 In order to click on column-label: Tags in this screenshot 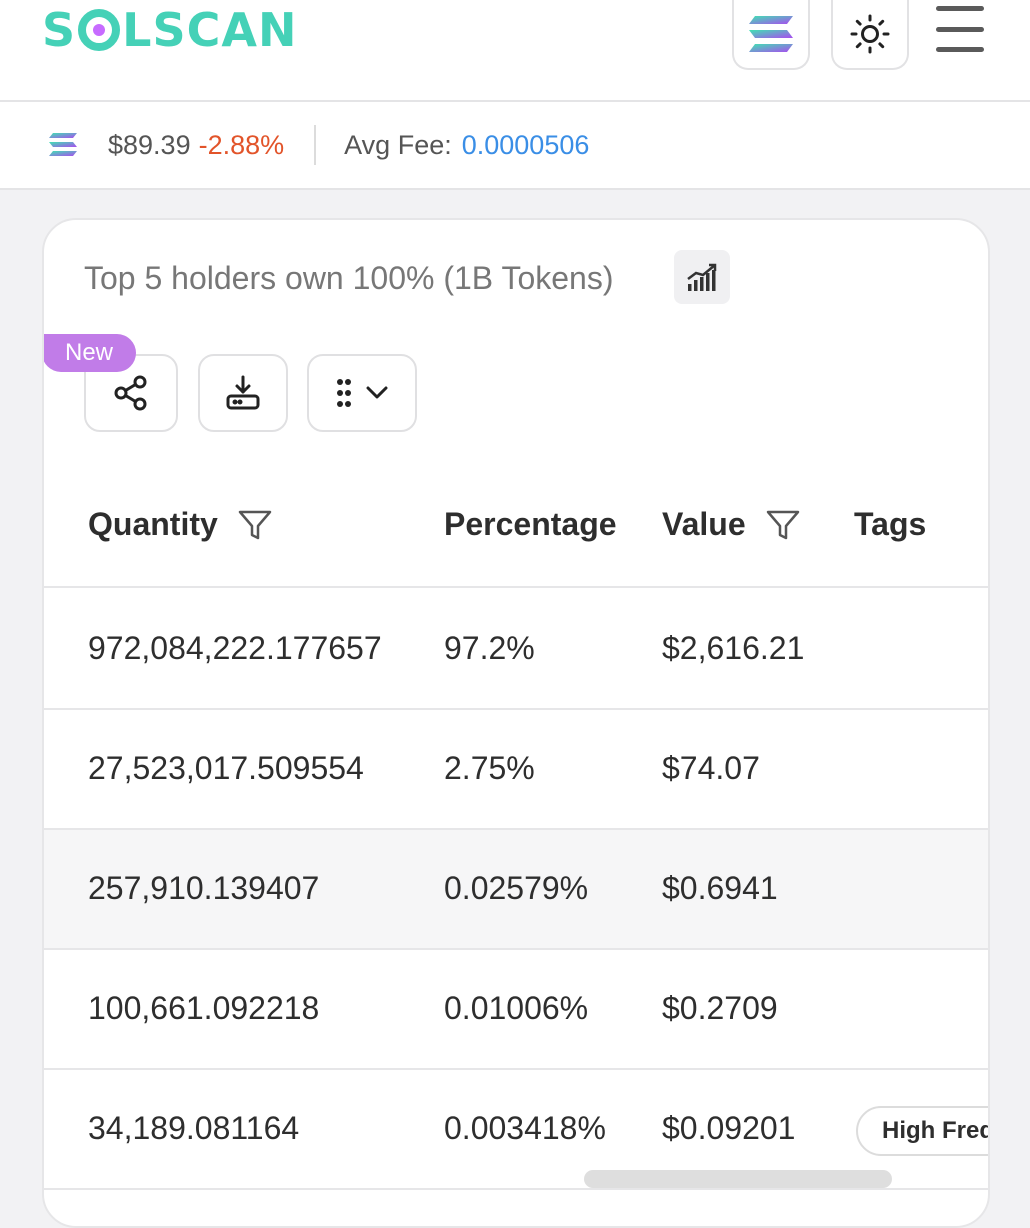, I will do `click(890, 524)`.